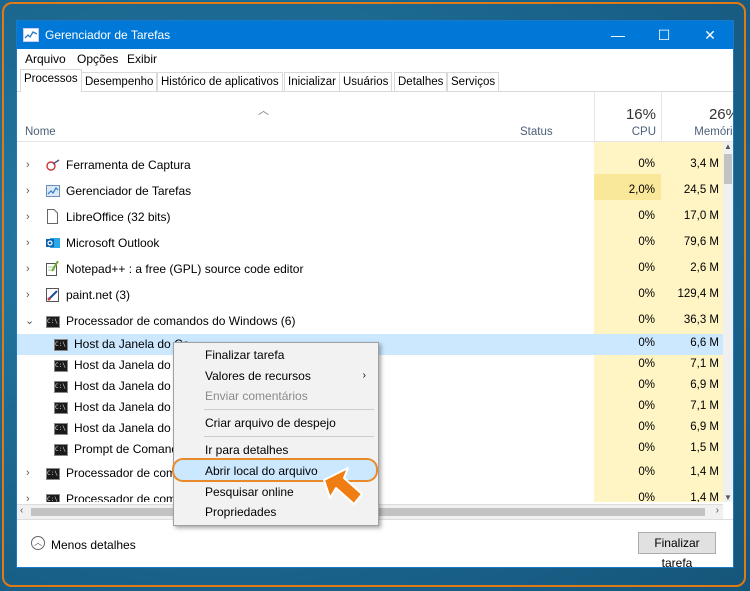 This screenshot has width=750, height=591. I want to click on title-bar: Gerenciador de Tarefas — ☐ ✕, so click(375, 35).